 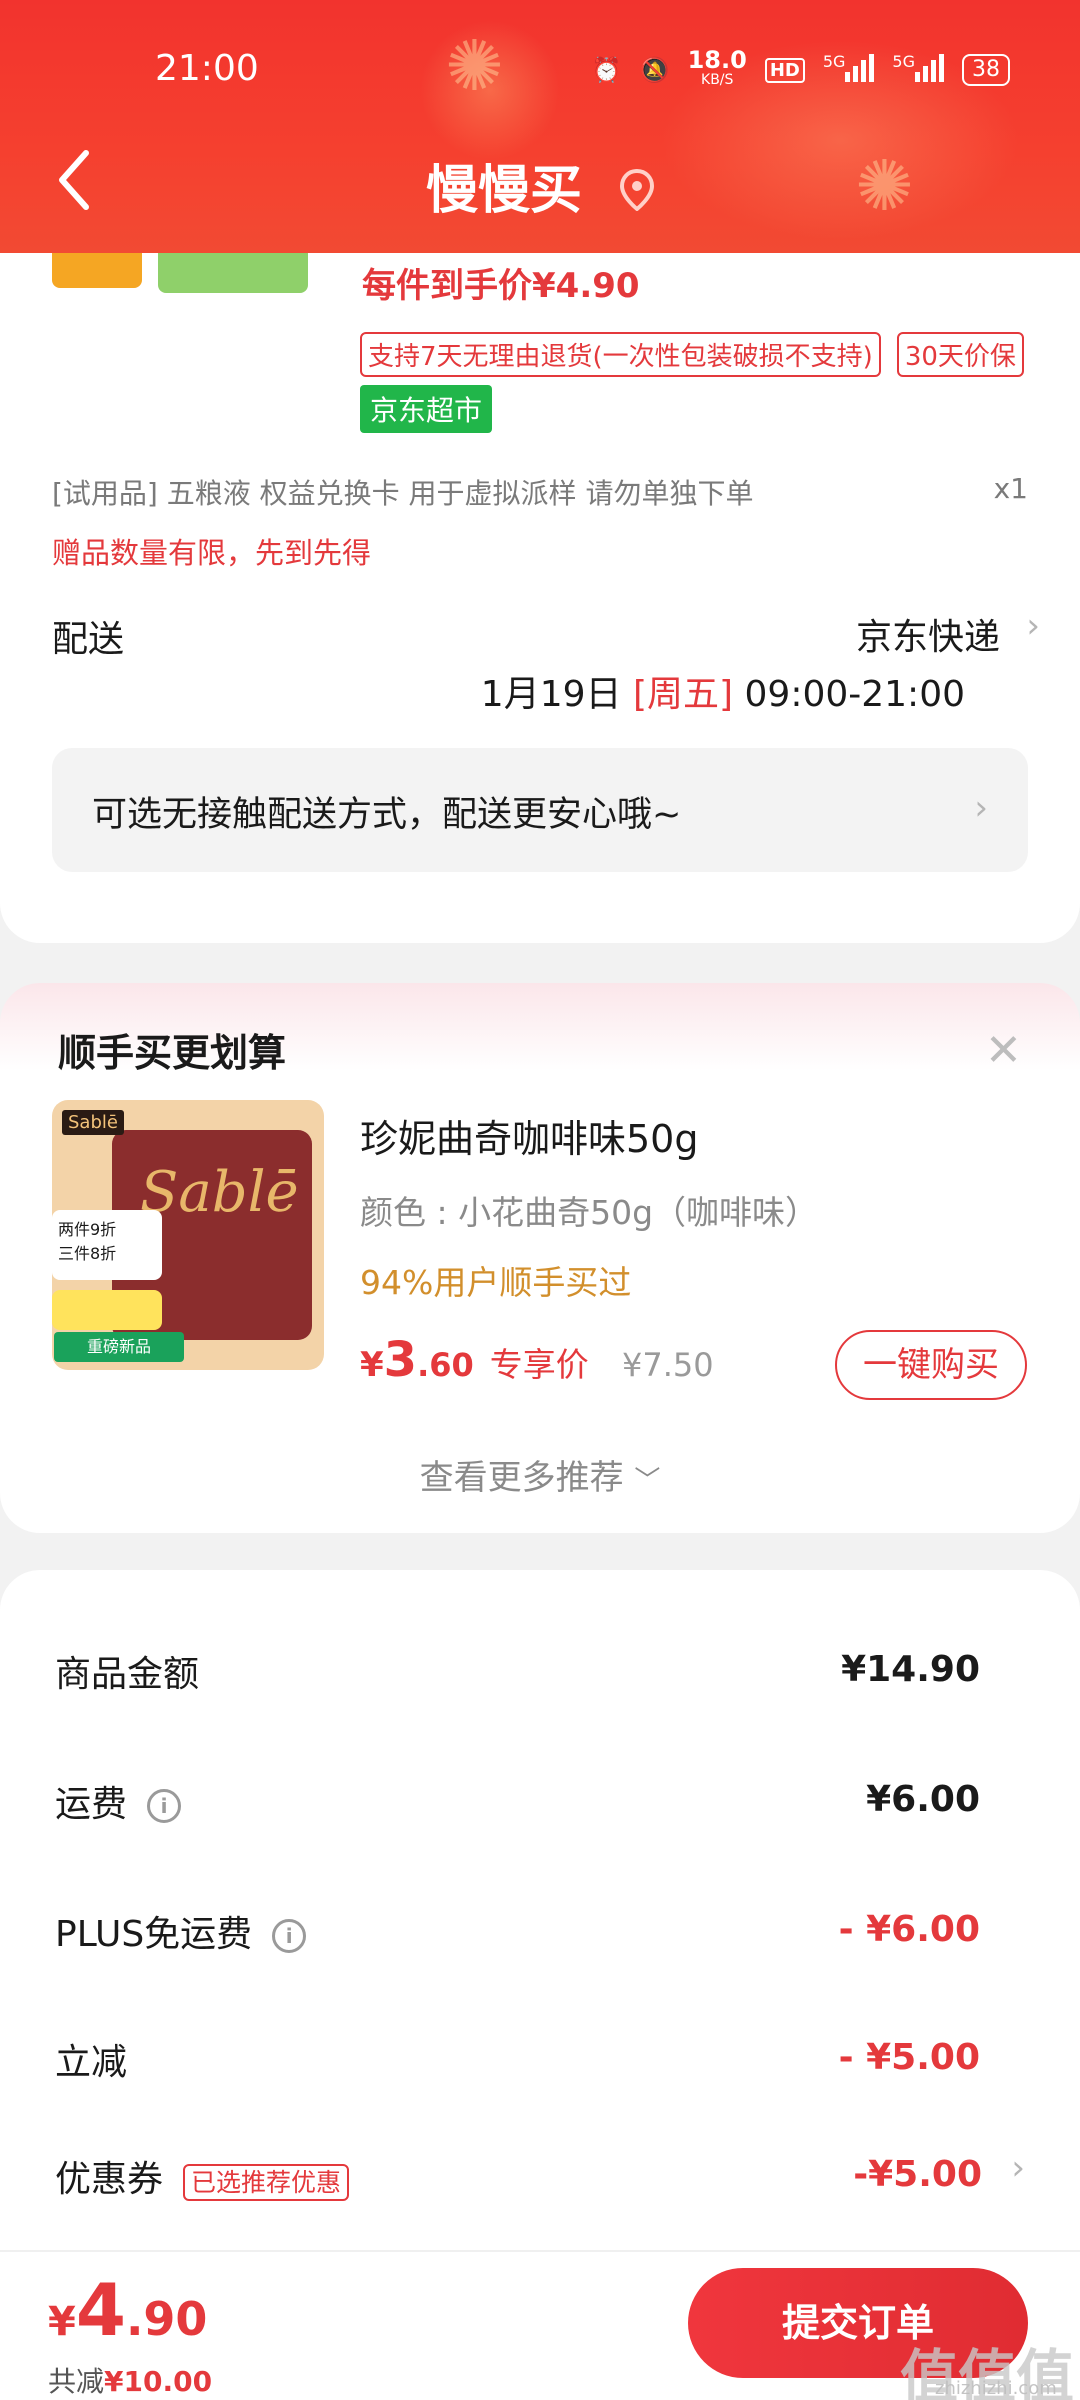 I want to click on summary-row-value: ¥14.90, so click(x=910, y=1669).